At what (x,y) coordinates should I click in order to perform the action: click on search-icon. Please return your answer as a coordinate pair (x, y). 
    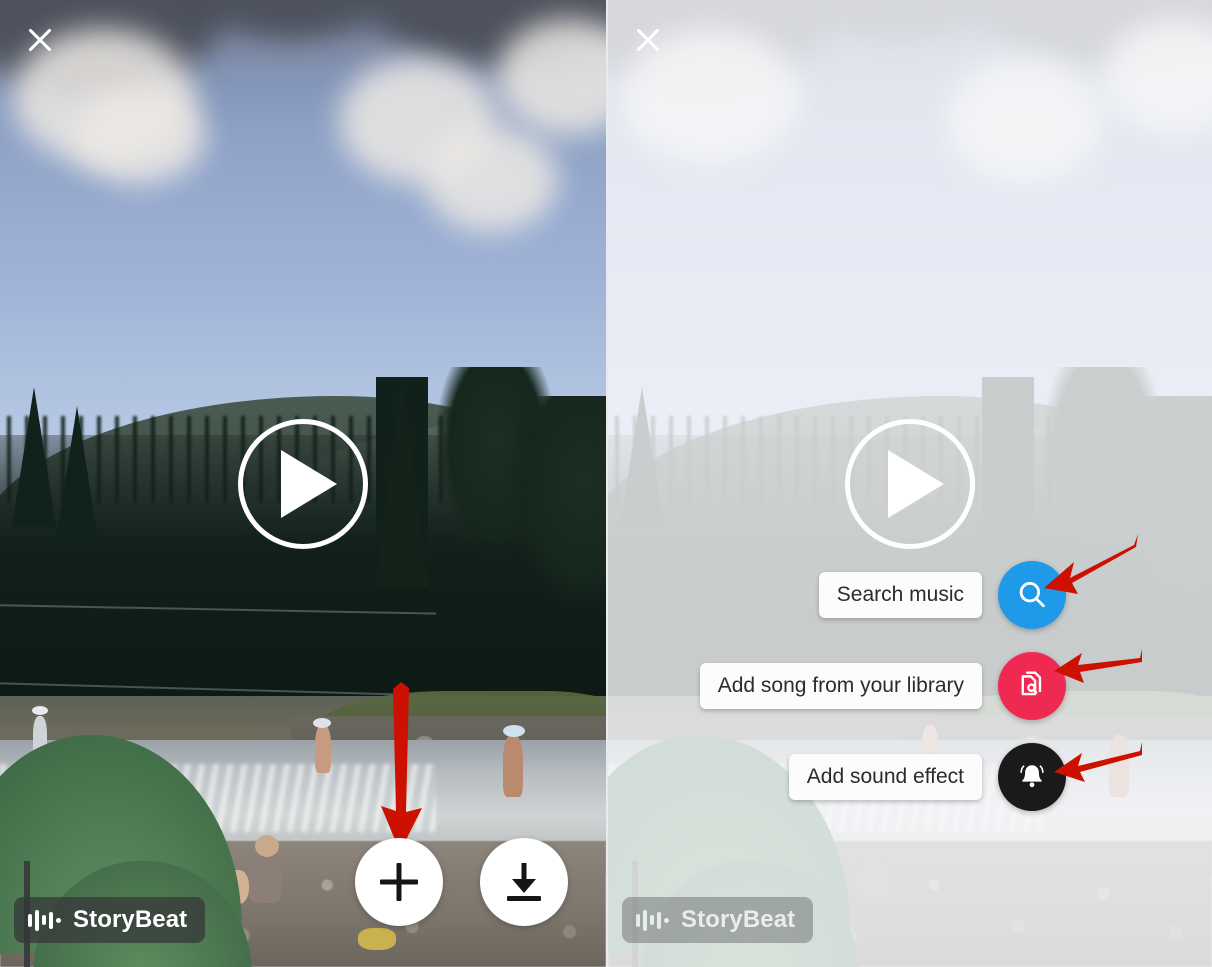
    Looking at the image, I should click on (1032, 594).